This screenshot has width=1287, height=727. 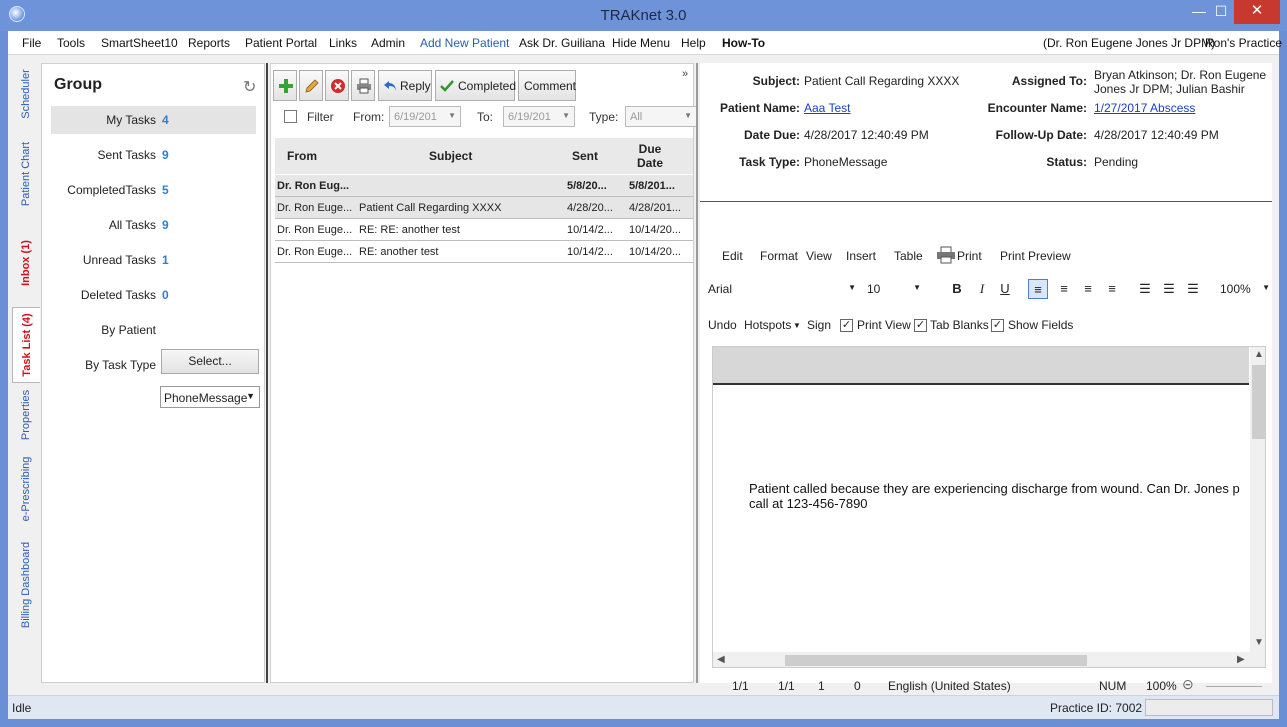 I want to click on group-completed-tasks: CompletedTasks 5, so click(x=153, y=190).